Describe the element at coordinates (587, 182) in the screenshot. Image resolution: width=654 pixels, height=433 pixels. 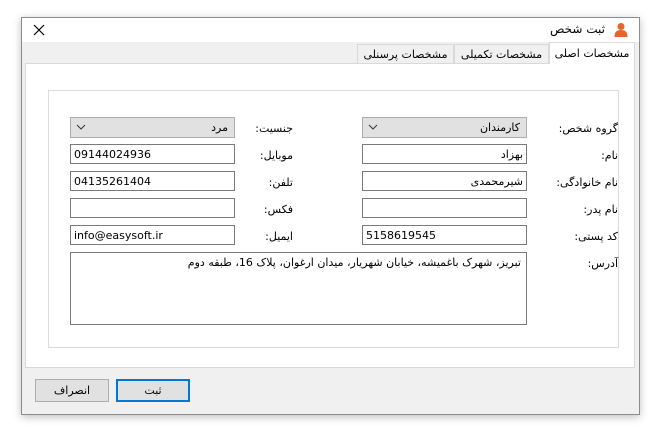
I see `last-name-label: نام خانوادگی:` at that location.